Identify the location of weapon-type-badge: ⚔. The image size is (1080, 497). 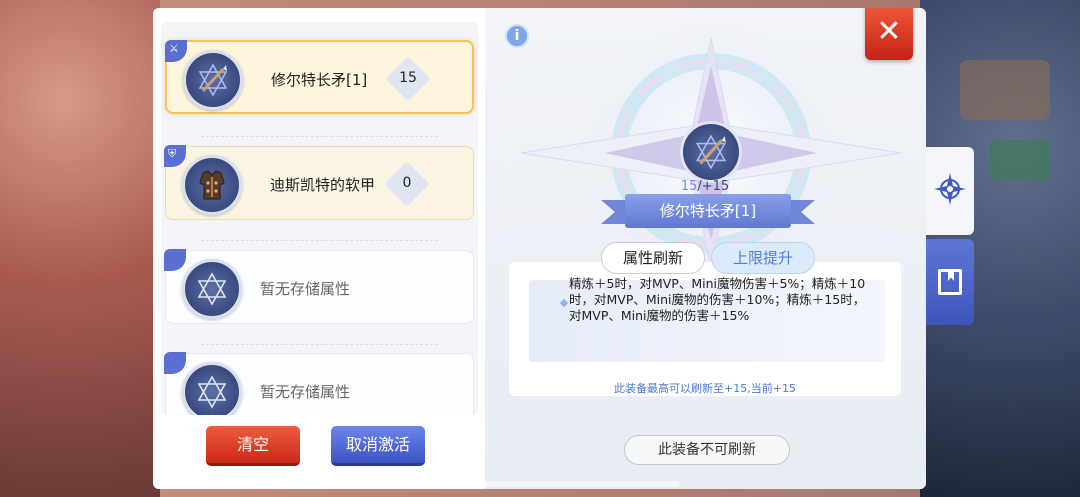
(176, 51).